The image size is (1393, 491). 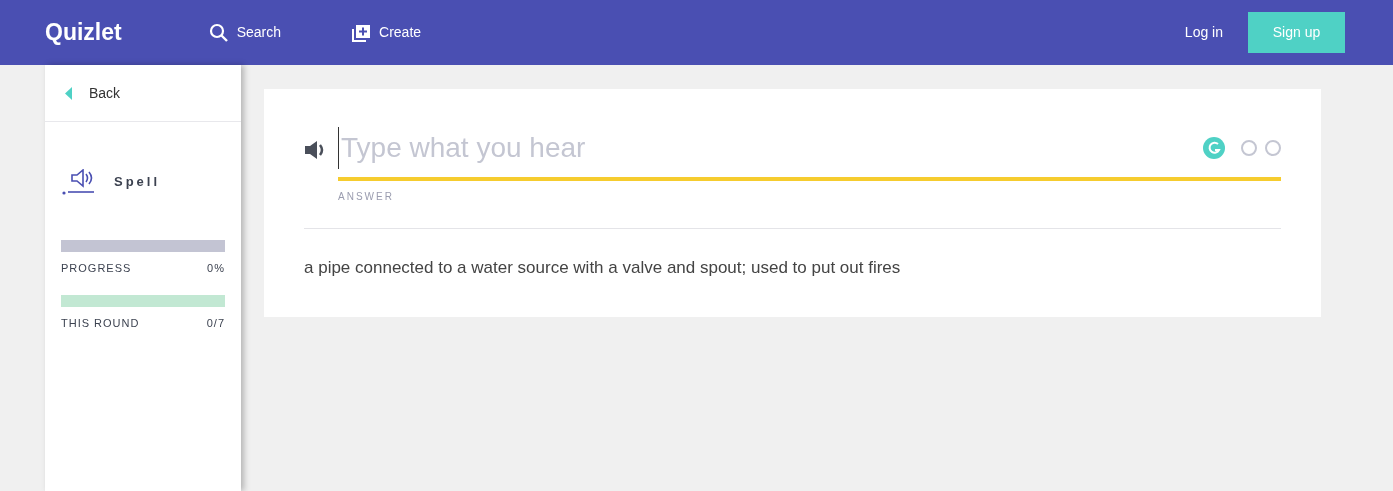 What do you see at coordinates (245, 32) in the screenshot?
I see `search-link: Search` at bounding box center [245, 32].